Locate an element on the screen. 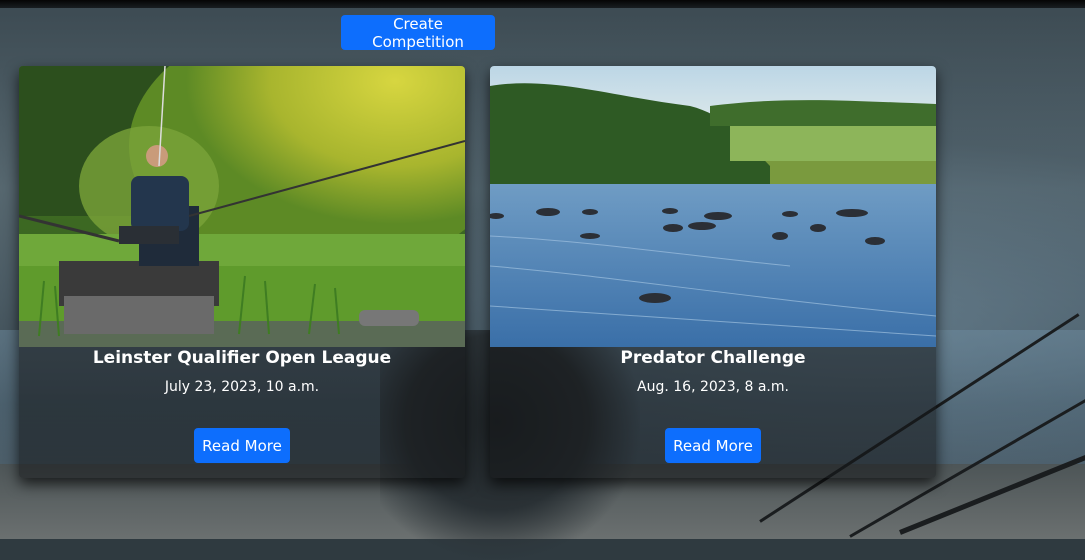 The width and height of the screenshot is (1085, 560). competition-date: July 23, 2023, 10 a.m. is located at coordinates (242, 387).